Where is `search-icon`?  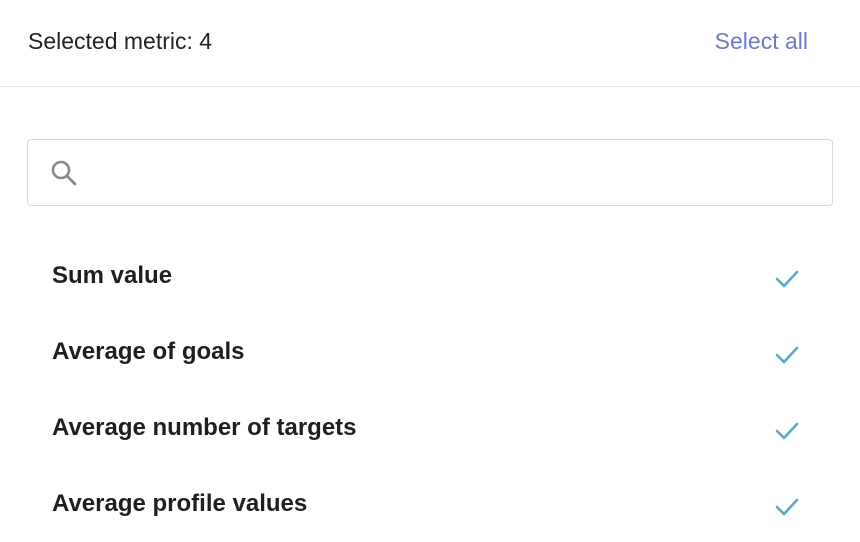 search-icon is located at coordinates (64, 173).